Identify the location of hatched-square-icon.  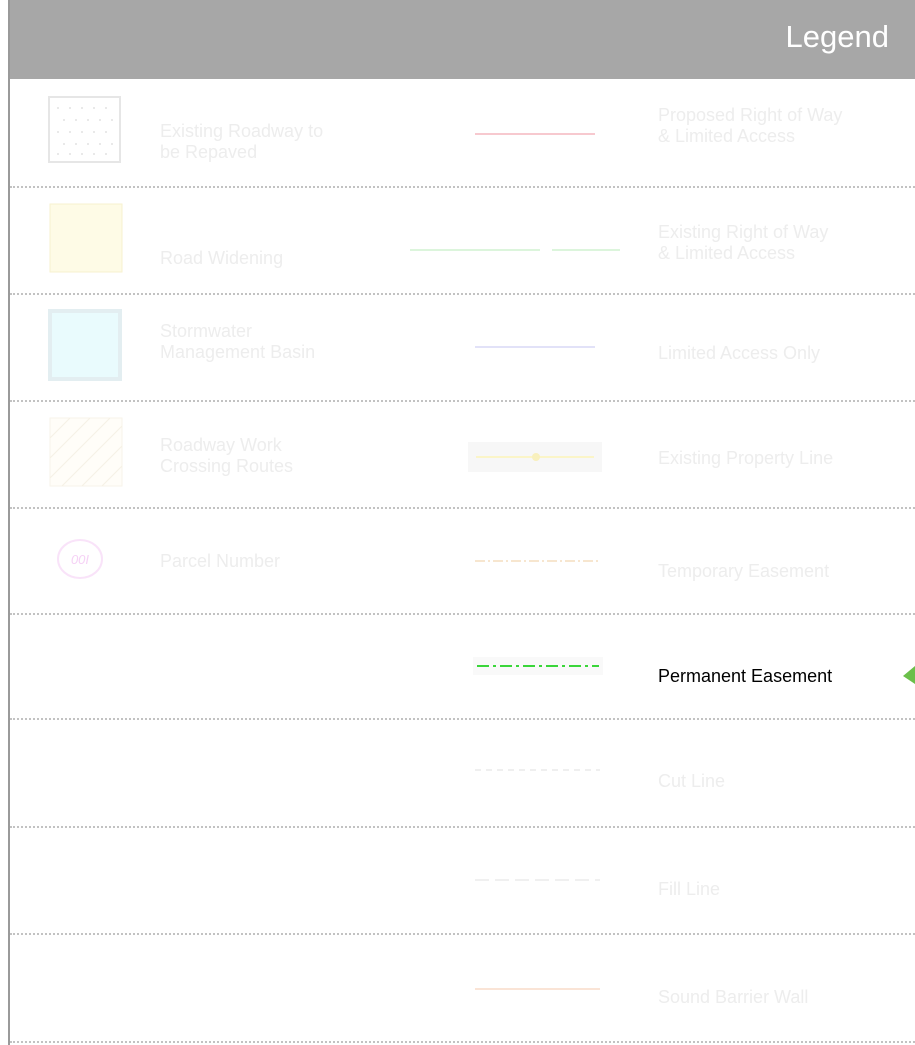
(86, 452).